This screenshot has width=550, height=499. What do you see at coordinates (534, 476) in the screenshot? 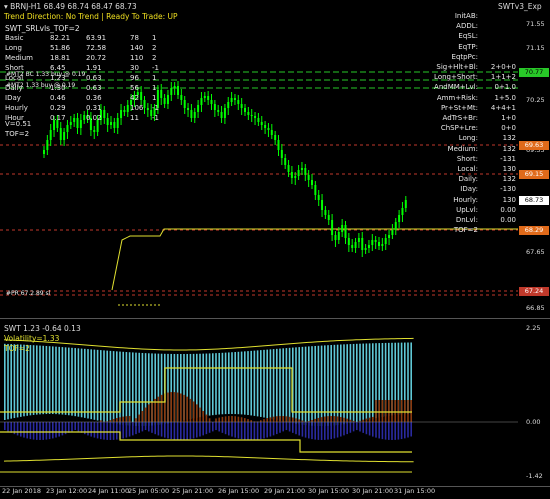
I see `osc-axis-bottom: -1.42` at bounding box center [534, 476].